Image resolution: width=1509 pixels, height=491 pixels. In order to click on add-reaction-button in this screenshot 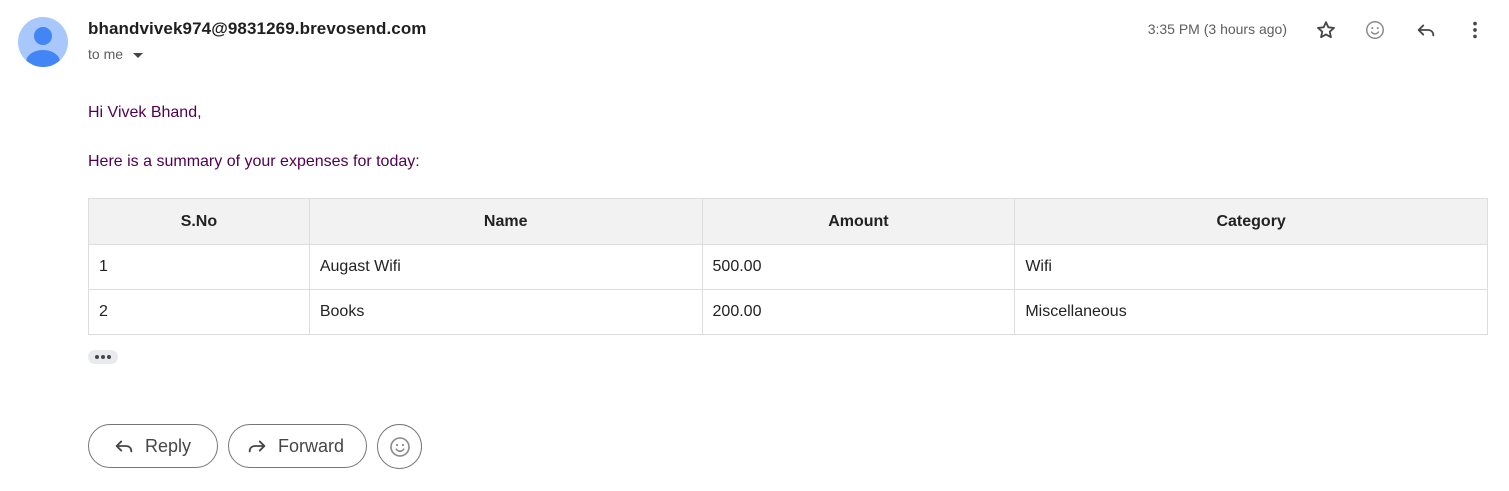, I will do `click(1375, 30)`.